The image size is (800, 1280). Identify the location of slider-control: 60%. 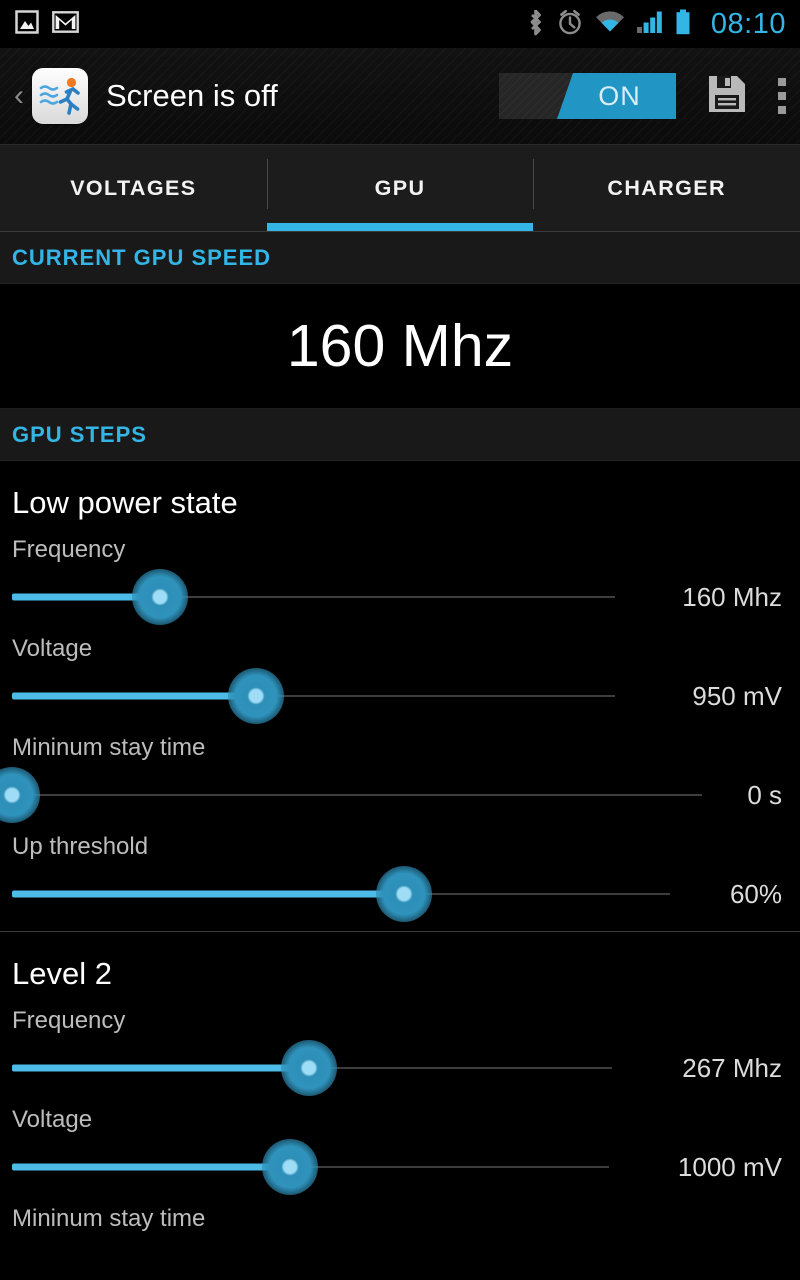
(400, 894).